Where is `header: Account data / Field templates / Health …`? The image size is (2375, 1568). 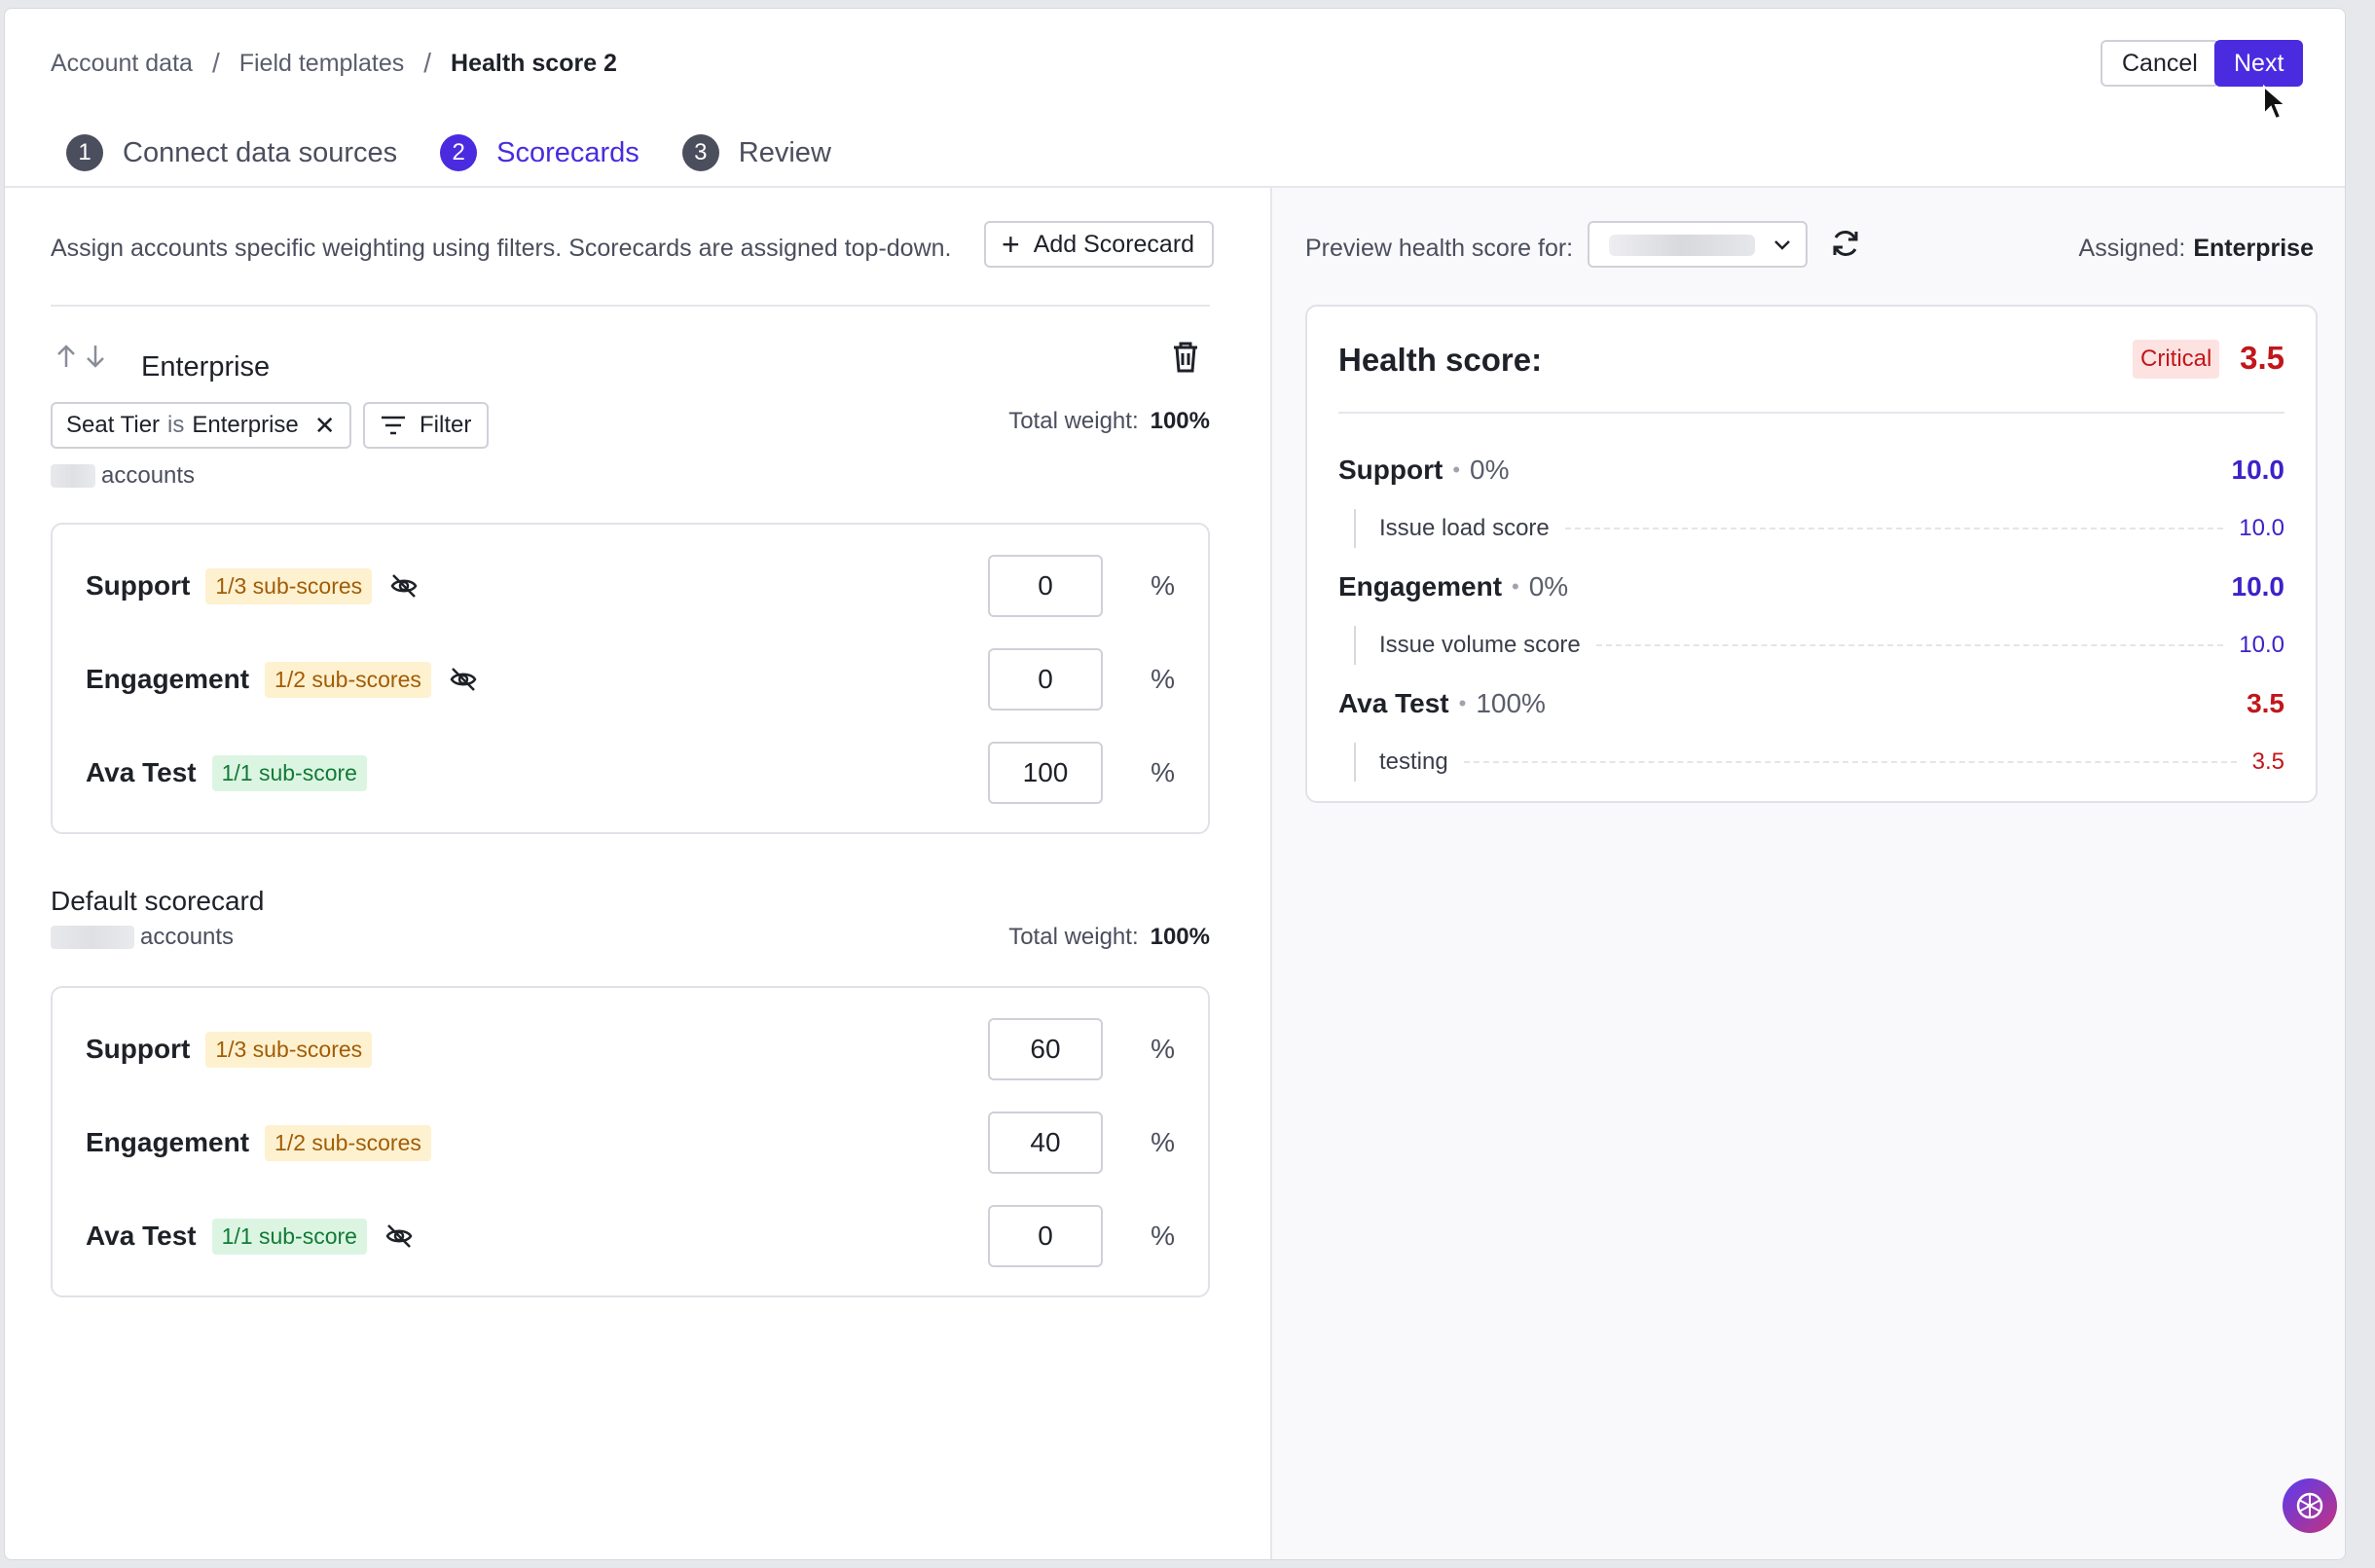 header: Account data / Field templates / Health … is located at coordinates (1175, 101).